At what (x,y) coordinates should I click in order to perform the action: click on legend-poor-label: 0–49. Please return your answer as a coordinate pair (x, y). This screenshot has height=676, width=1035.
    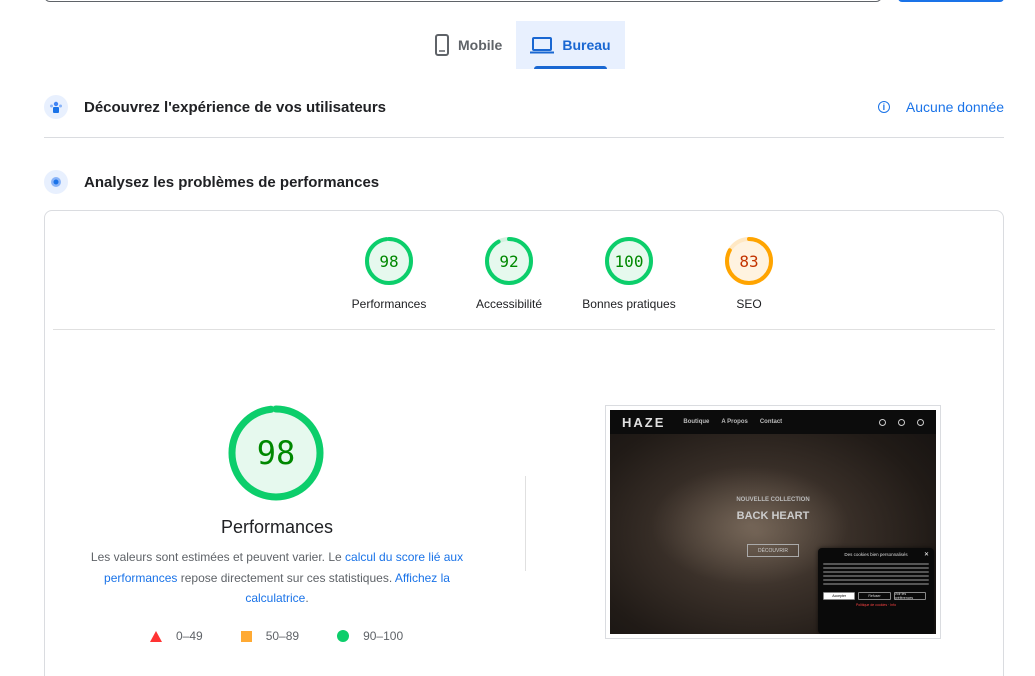
    Looking at the image, I should click on (189, 636).